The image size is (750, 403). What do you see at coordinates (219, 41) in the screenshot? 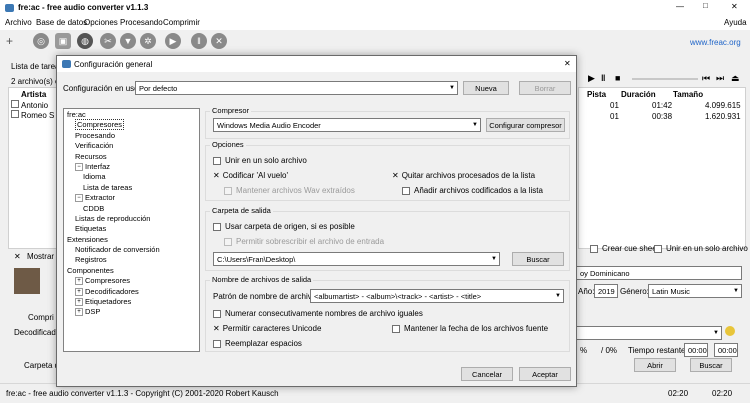
I see `stop-icon: ✕` at bounding box center [219, 41].